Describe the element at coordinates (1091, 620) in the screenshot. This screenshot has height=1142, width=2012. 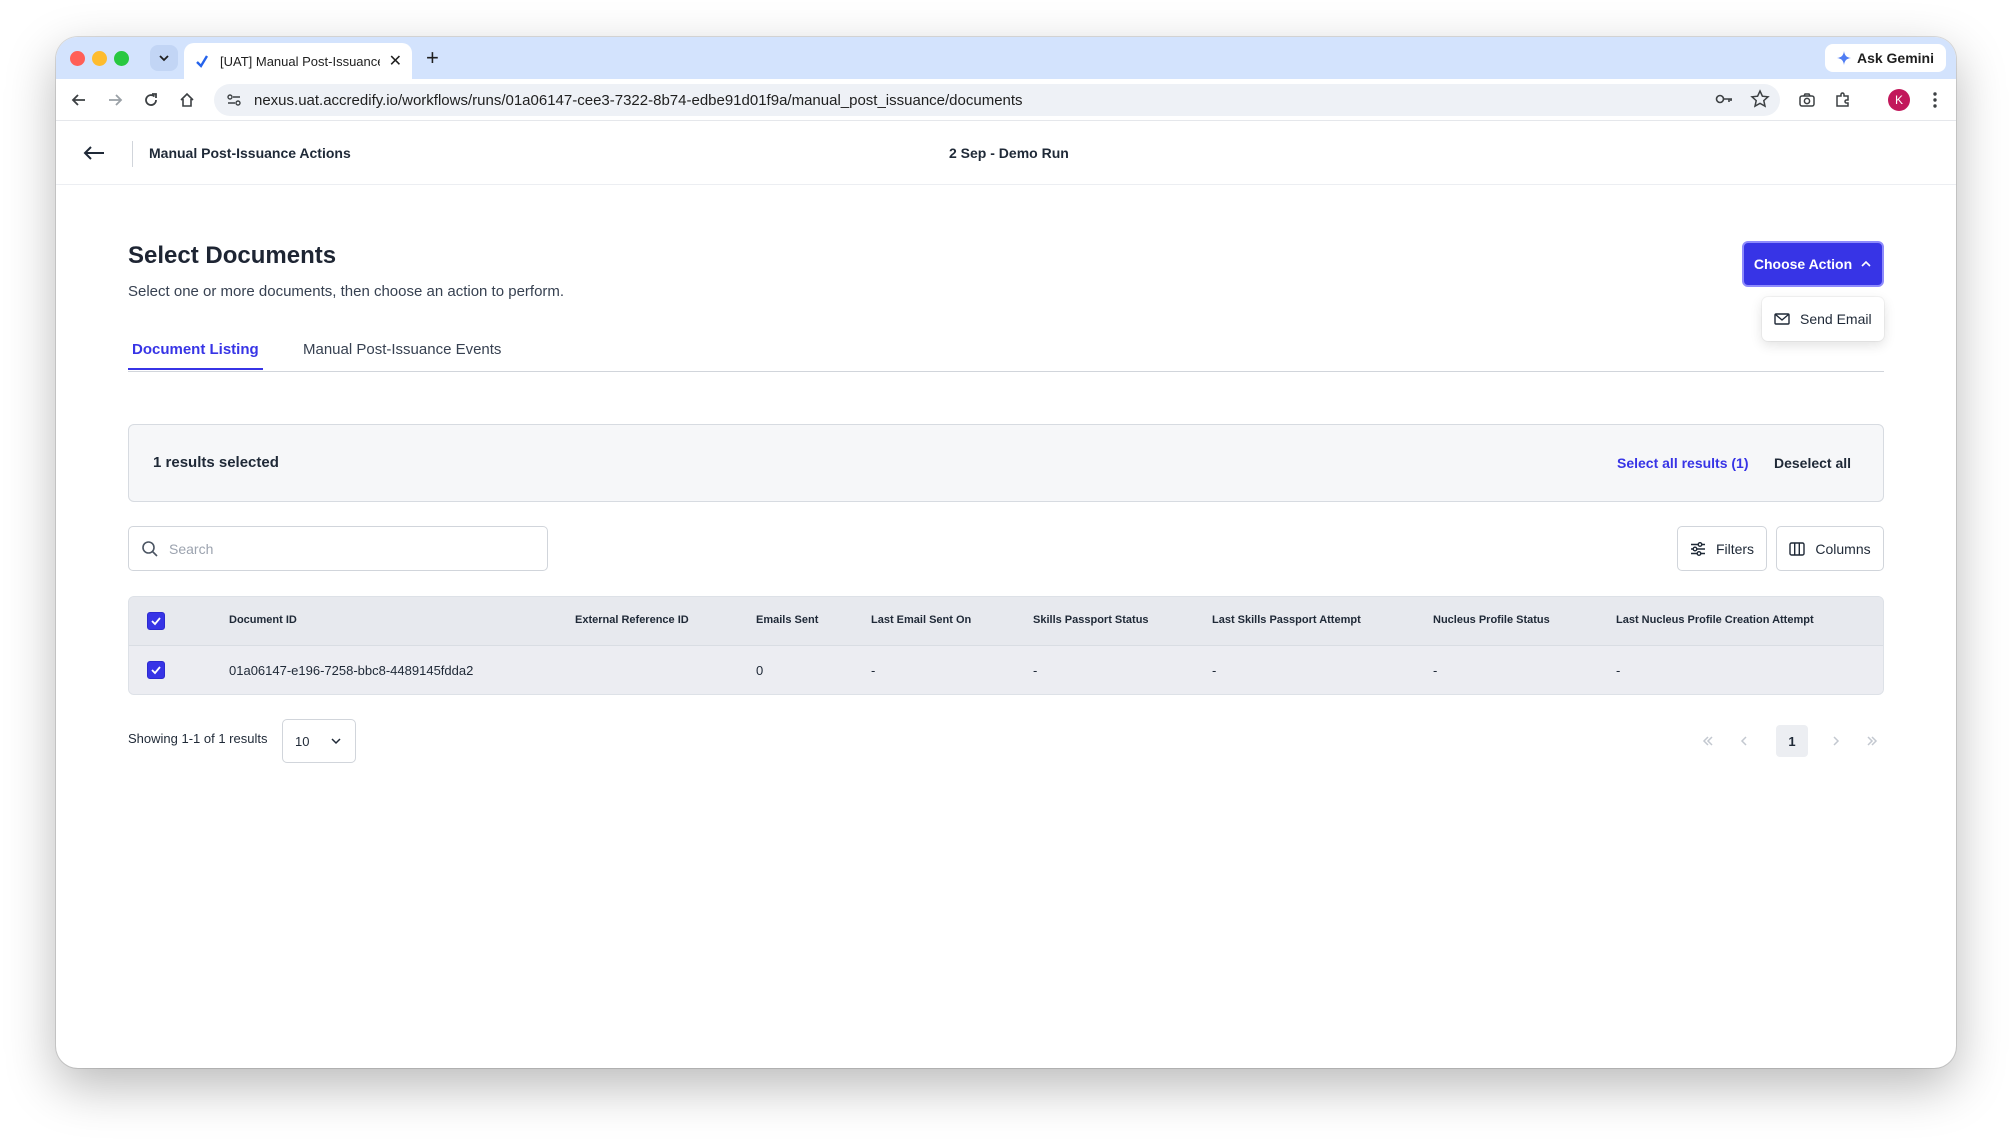
I see `column-header-skills-passport-status: Skills Passport Status` at that location.